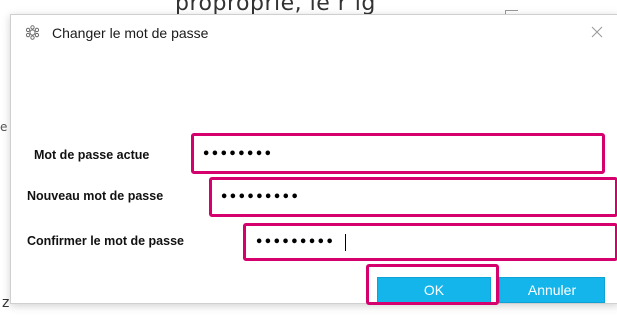 The image size is (617, 317). Describe the element at coordinates (345, 242) in the screenshot. I see `text-caret` at that location.